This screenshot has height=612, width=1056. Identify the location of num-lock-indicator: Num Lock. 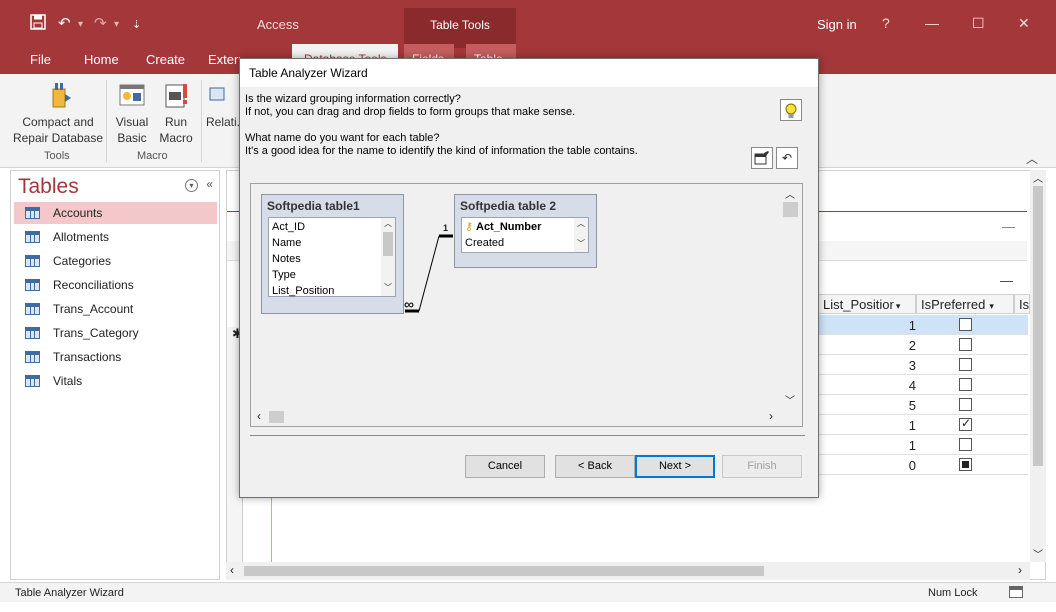
(953, 593).